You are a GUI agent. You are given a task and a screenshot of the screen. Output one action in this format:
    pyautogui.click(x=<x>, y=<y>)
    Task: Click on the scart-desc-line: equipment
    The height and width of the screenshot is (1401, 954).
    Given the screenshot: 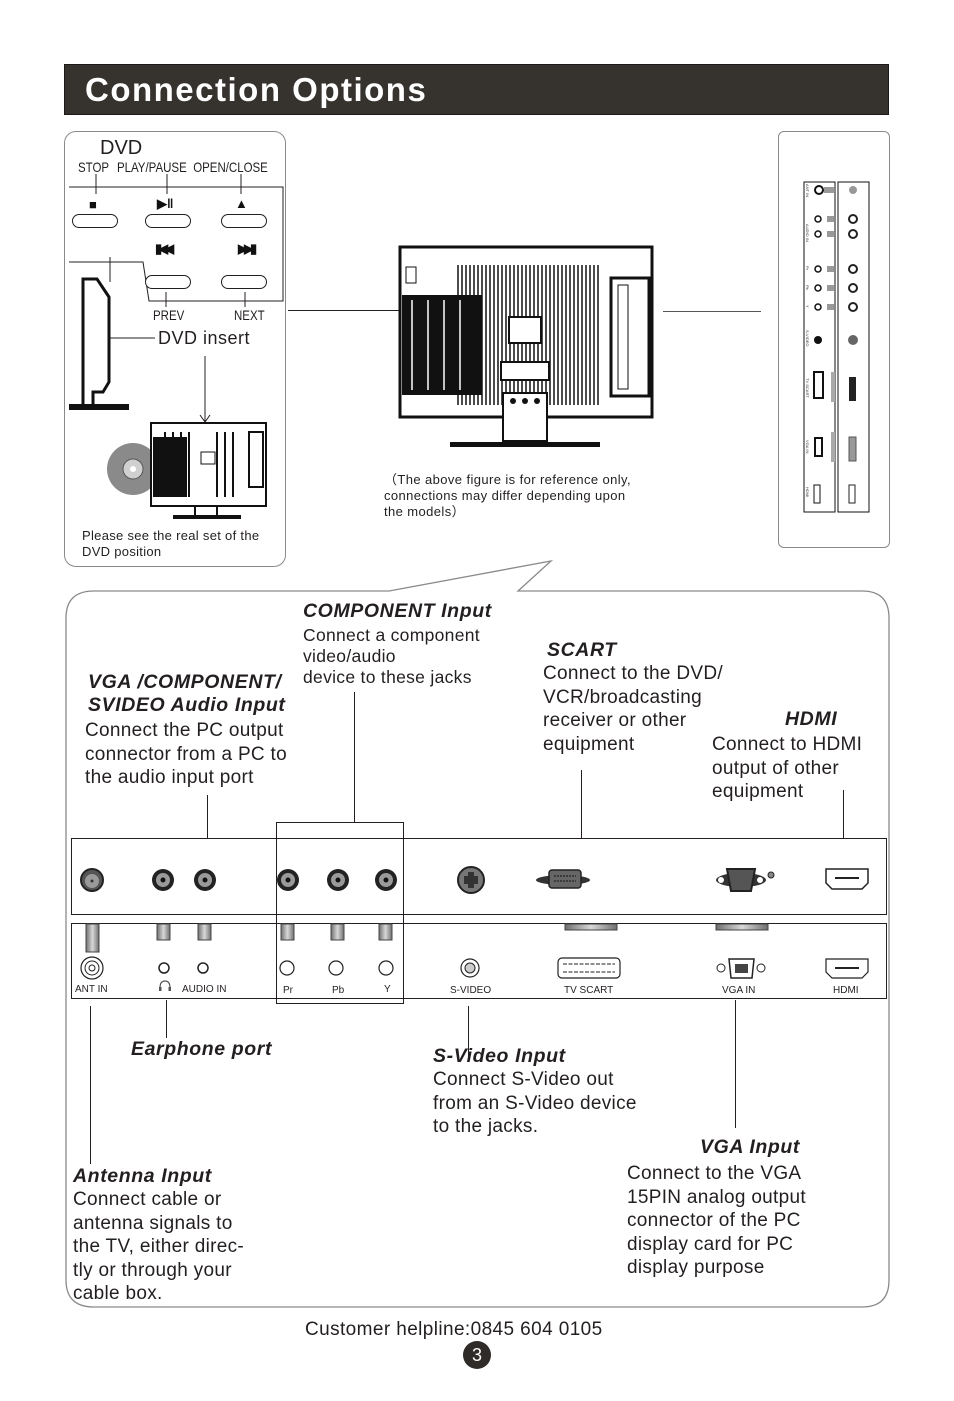 What is the action you would take?
    pyautogui.click(x=589, y=744)
    